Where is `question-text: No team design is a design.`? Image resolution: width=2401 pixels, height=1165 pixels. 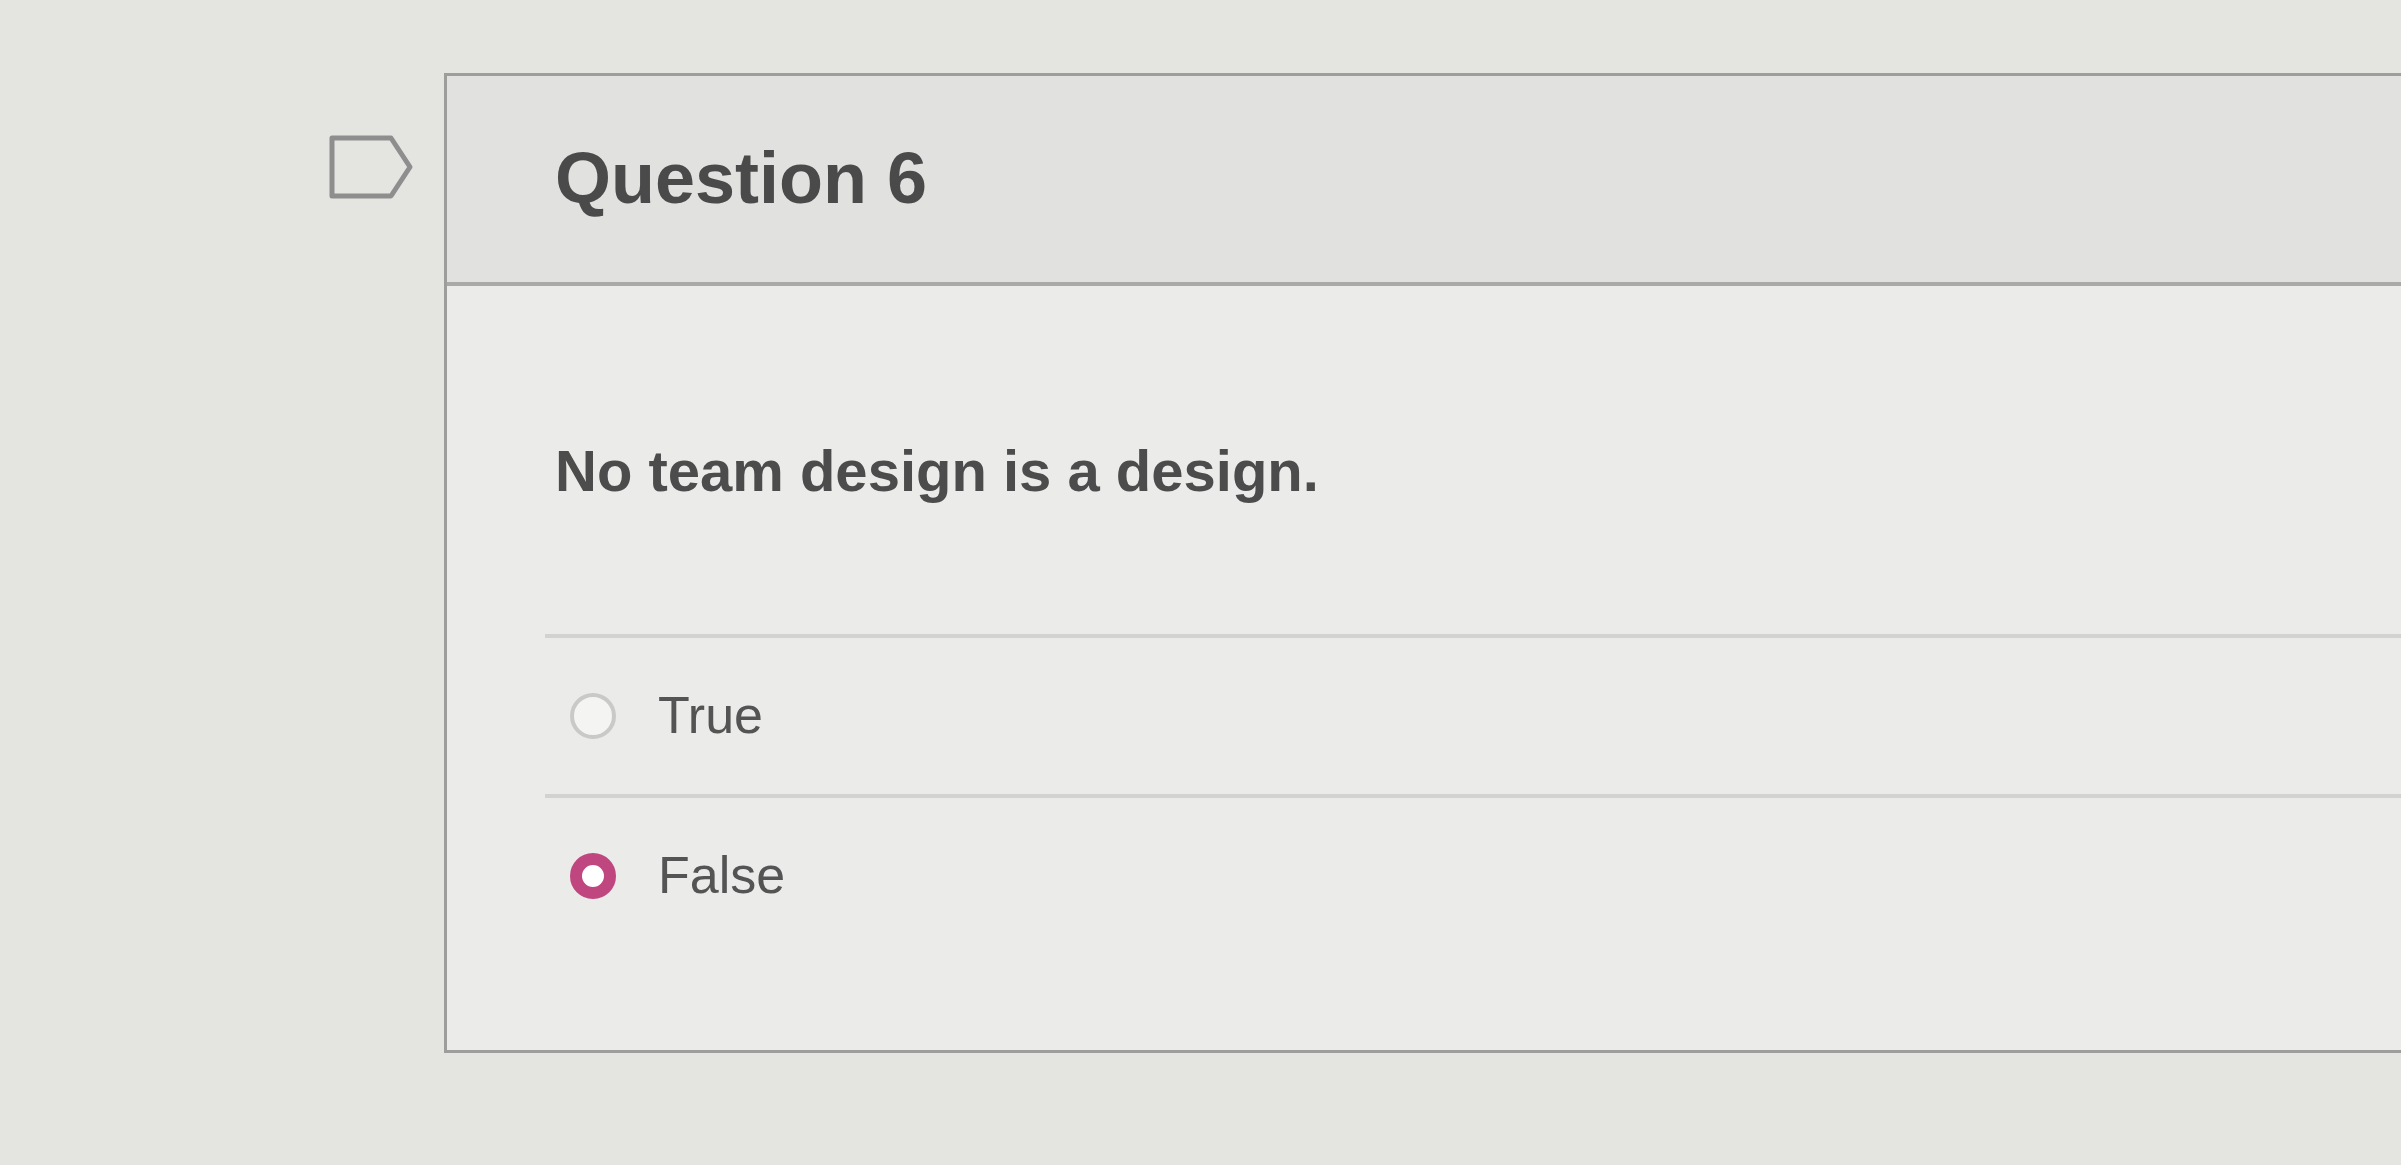 question-text: No team design is a design. is located at coordinates (937, 470).